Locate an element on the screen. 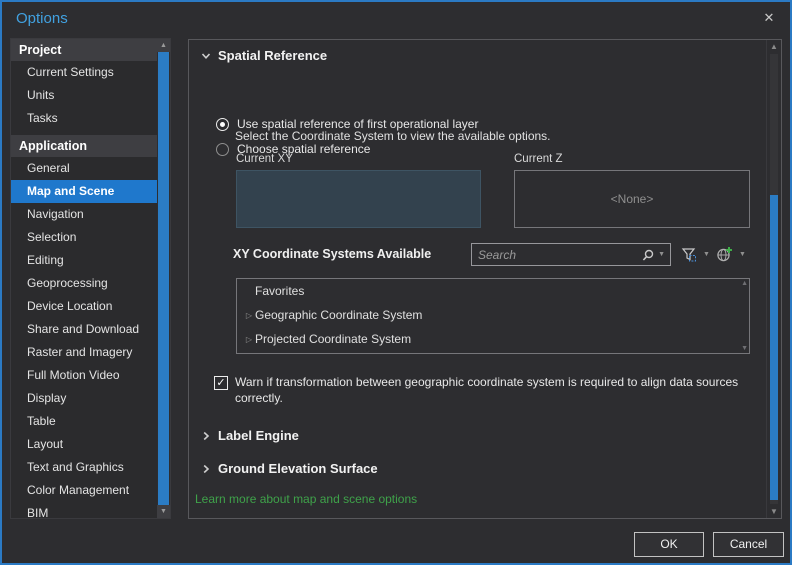 This screenshot has width=792, height=565. sidebar-item-selection: Selection is located at coordinates (84, 237).